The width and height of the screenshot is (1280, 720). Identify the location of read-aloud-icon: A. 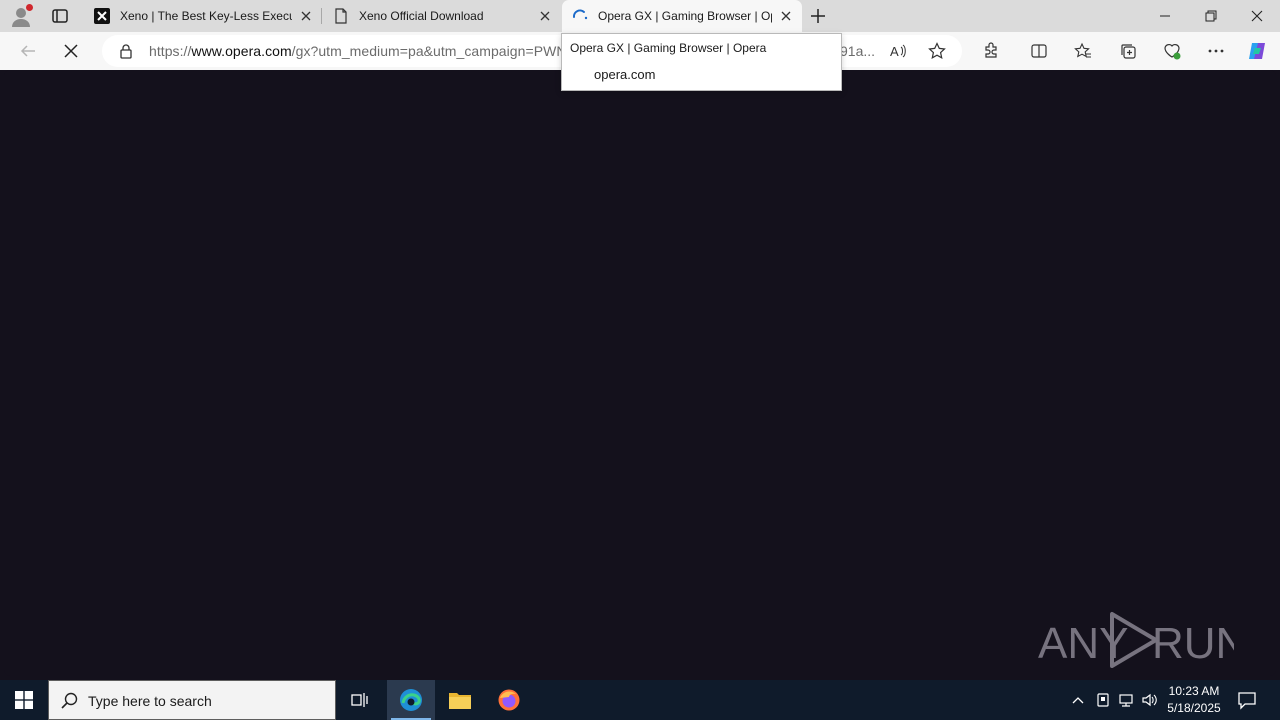
(898, 51).